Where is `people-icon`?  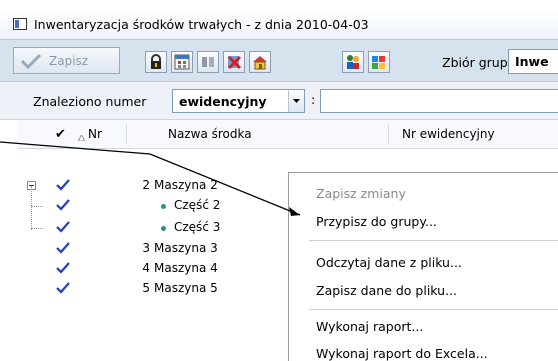 people-icon is located at coordinates (353, 62).